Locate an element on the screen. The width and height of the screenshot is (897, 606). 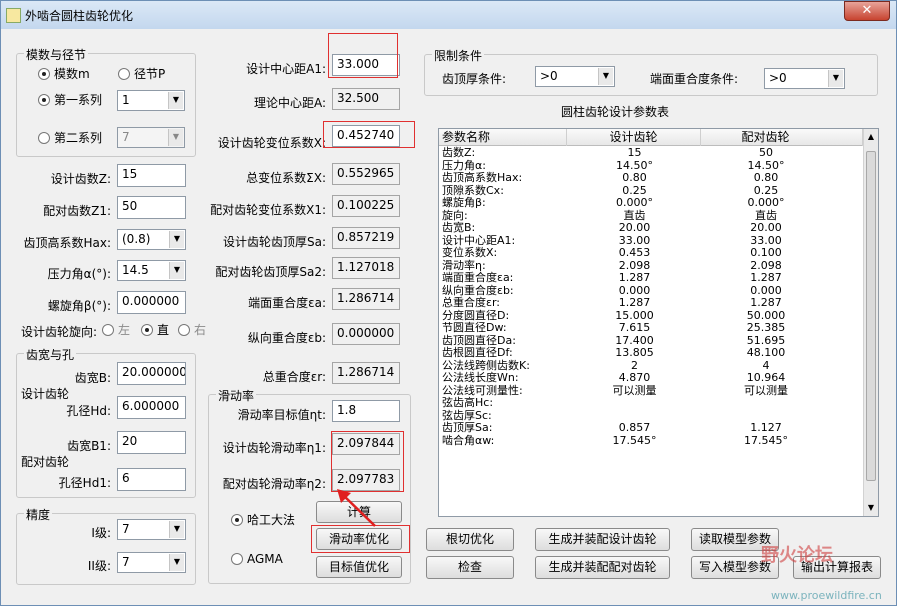
cell-design: 0.453 is located at coordinates (634, 252).